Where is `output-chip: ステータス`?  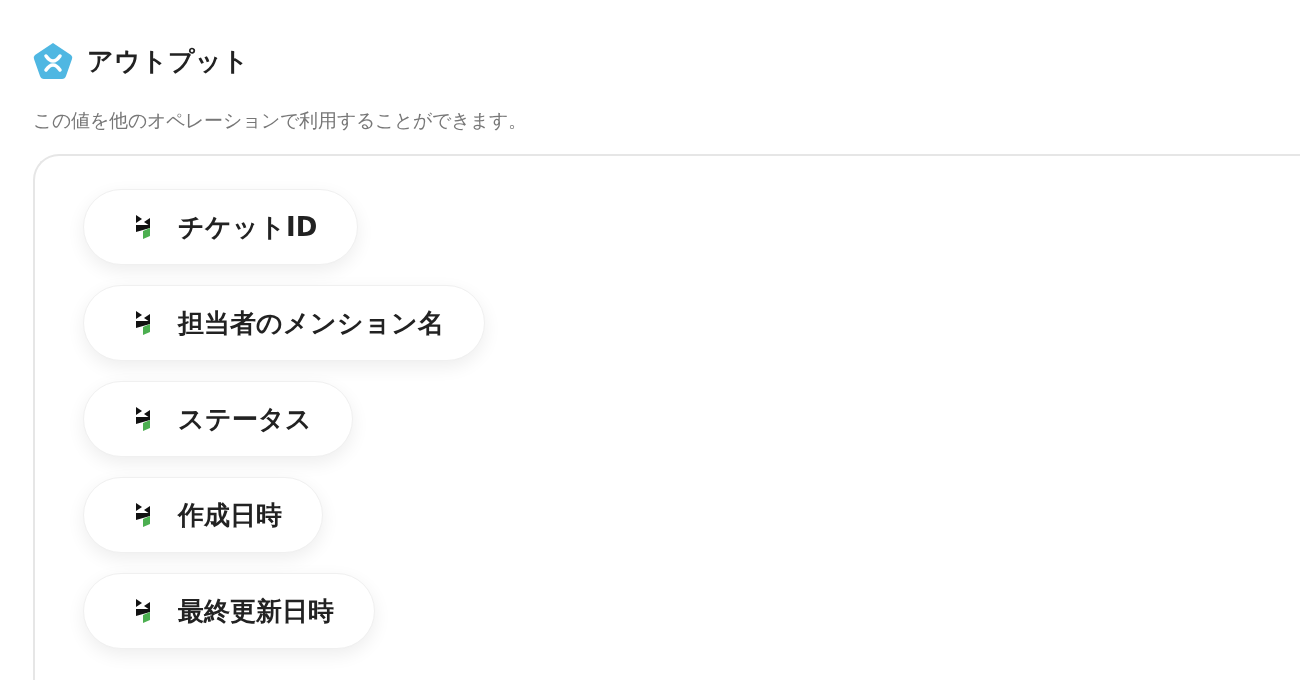
output-chip: ステータス is located at coordinates (218, 419).